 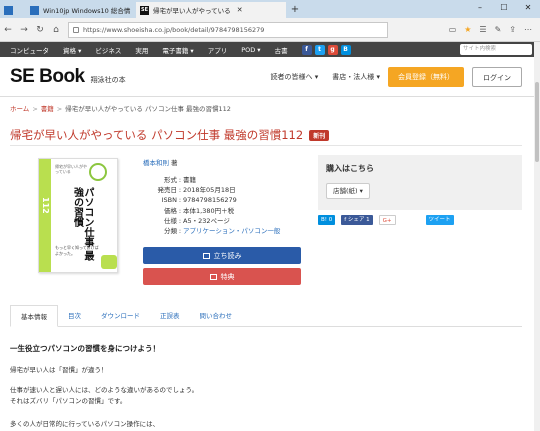 What do you see at coordinates (537, 236) in the screenshot?
I see `page-scrollbar` at bounding box center [537, 236].